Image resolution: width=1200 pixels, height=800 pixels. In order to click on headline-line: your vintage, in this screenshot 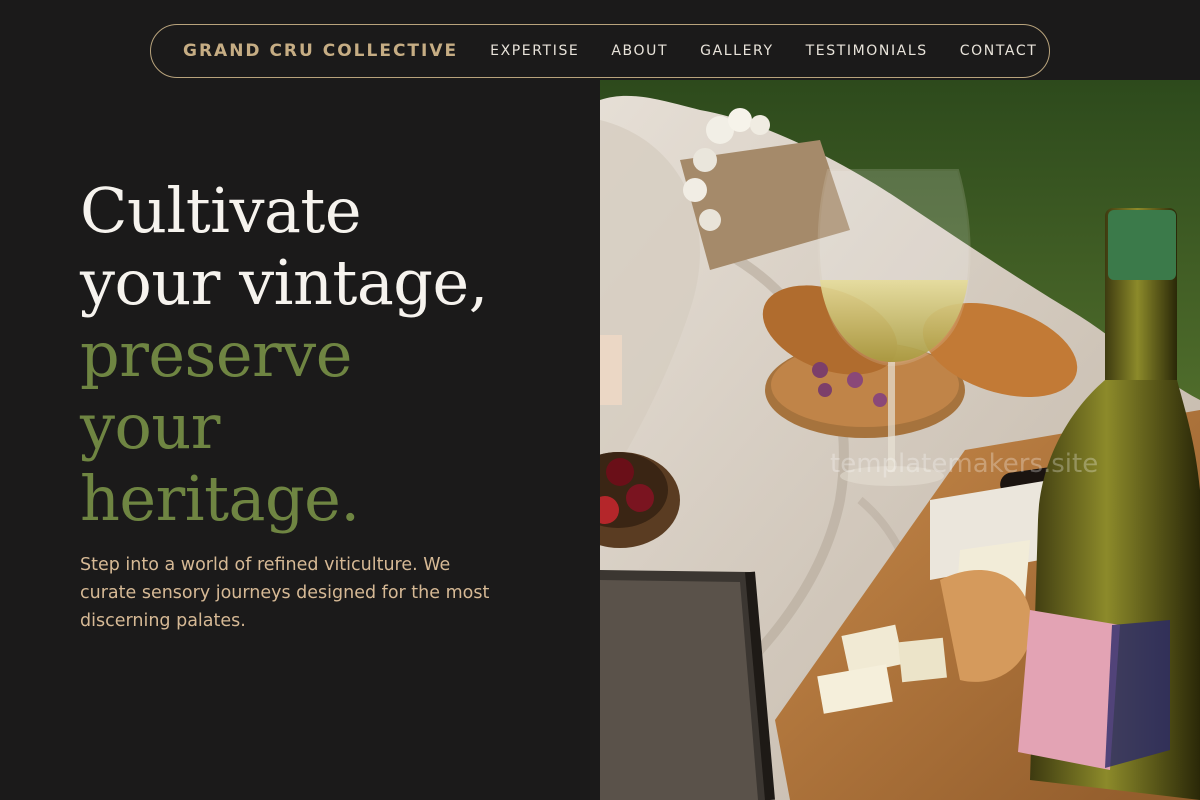, I will do `click(284, 282)`.